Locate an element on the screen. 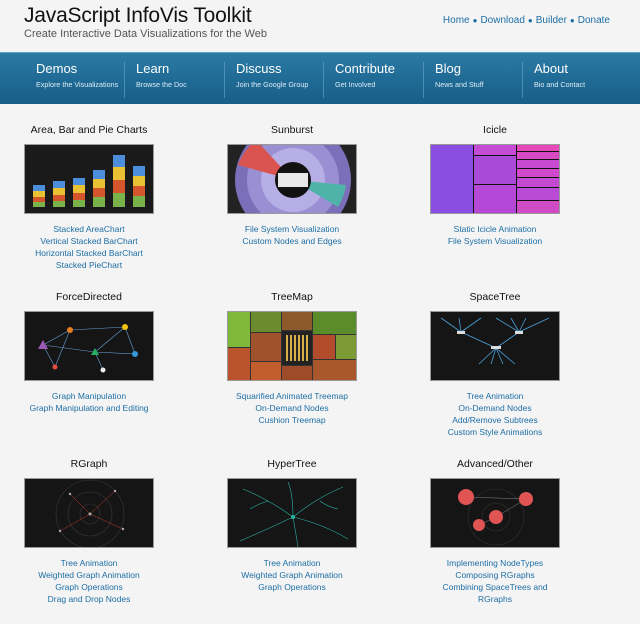 This screenshot has height=624, width=640. demo-link: Composing RGraphs is located at coordinates (495, 575).